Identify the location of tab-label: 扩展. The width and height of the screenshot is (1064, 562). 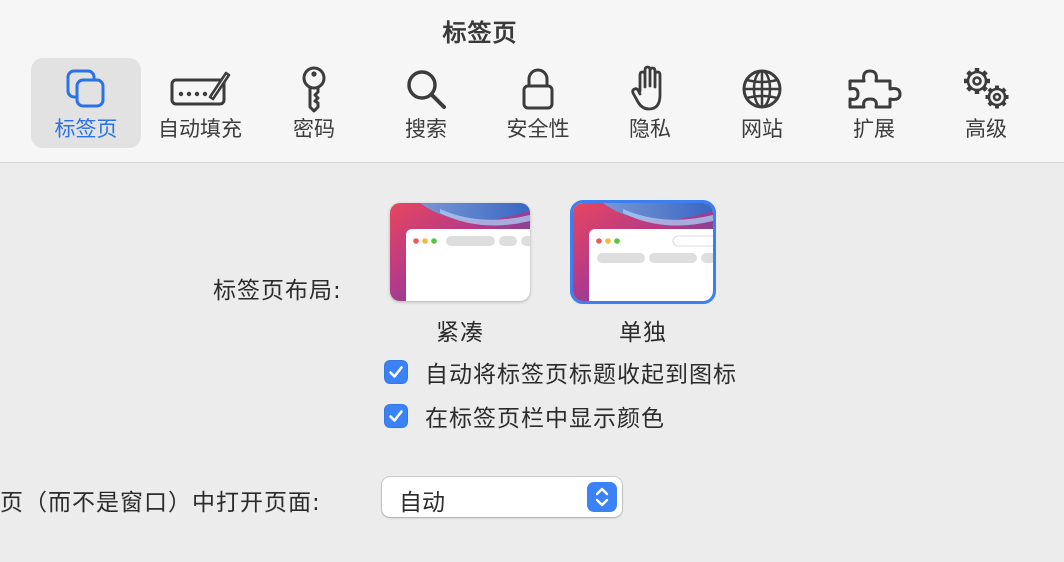
(874, 129).